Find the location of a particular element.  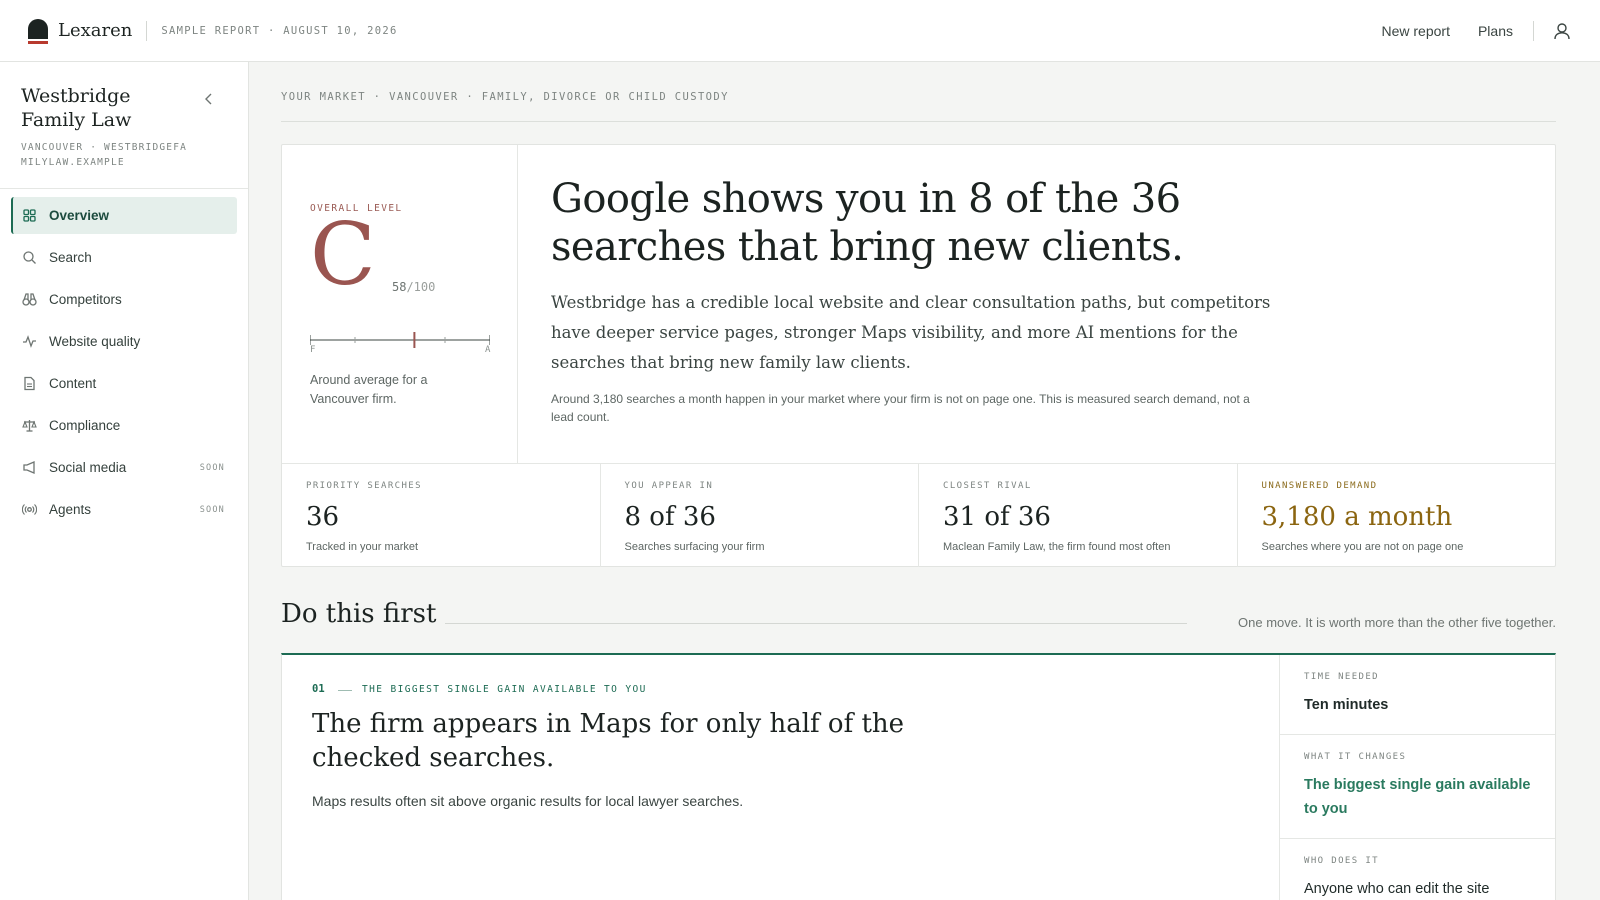

time-needed: TIME NEEDED Ten minutes is located at coordinates (1417, 695).